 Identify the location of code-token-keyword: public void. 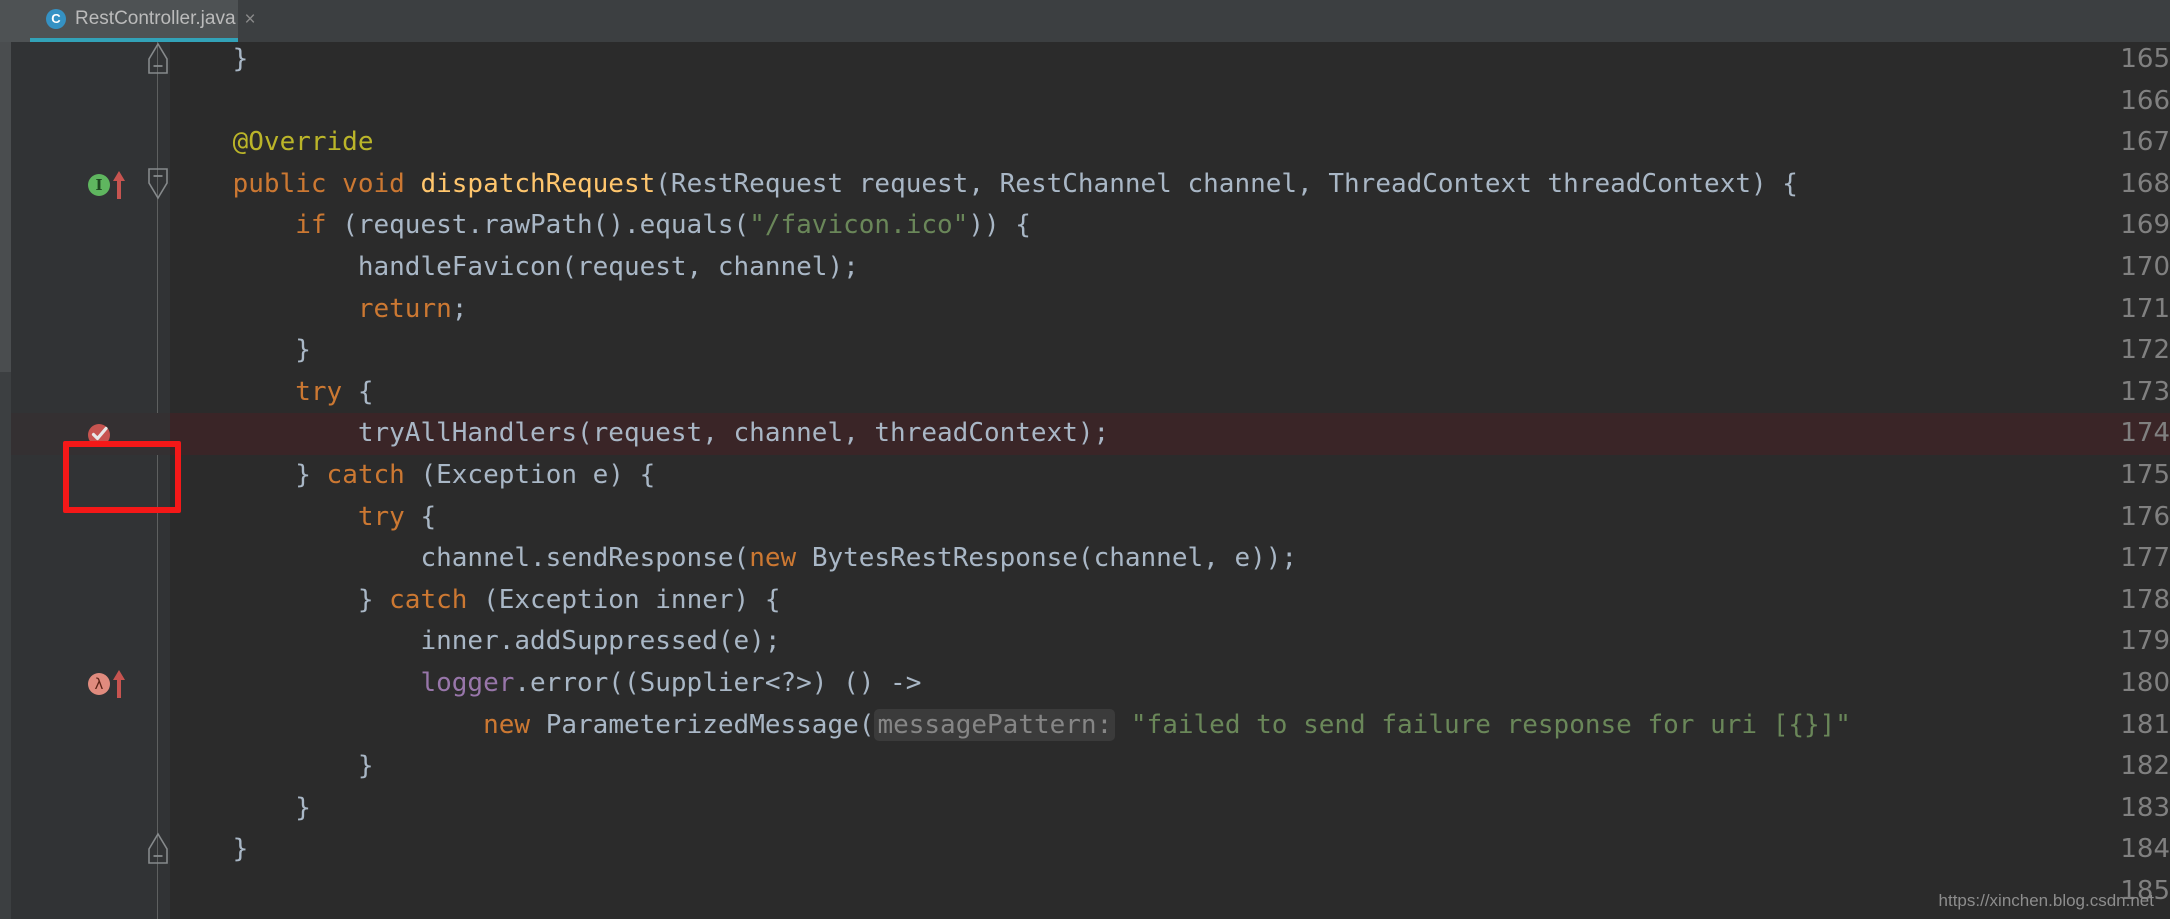
(295, 183).